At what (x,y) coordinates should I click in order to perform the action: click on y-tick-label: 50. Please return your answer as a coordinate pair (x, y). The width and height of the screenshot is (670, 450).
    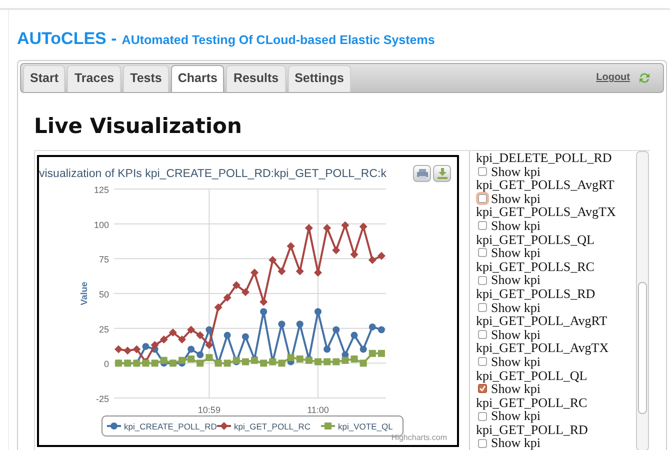
    Looking at the image, I should click on (103, 295).